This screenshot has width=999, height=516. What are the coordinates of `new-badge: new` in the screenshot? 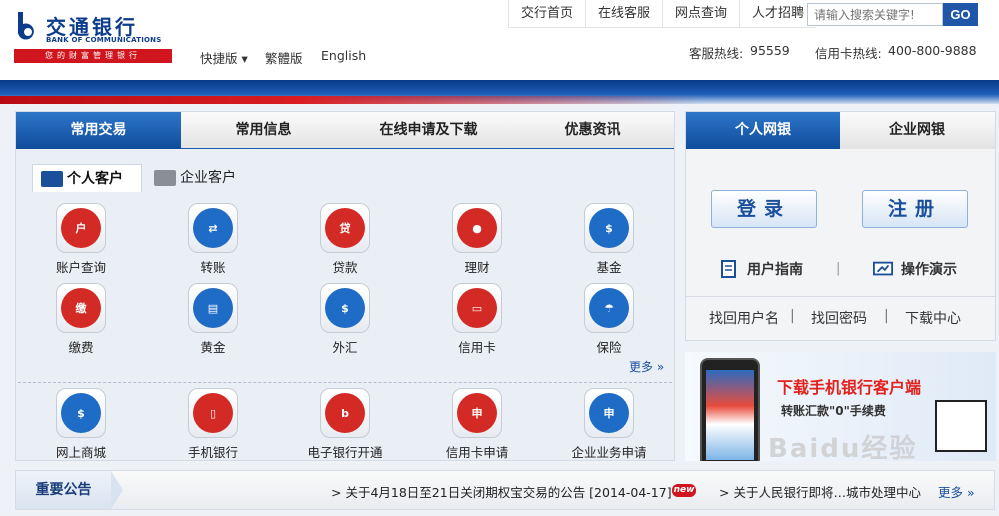 It's located at (684, 490).